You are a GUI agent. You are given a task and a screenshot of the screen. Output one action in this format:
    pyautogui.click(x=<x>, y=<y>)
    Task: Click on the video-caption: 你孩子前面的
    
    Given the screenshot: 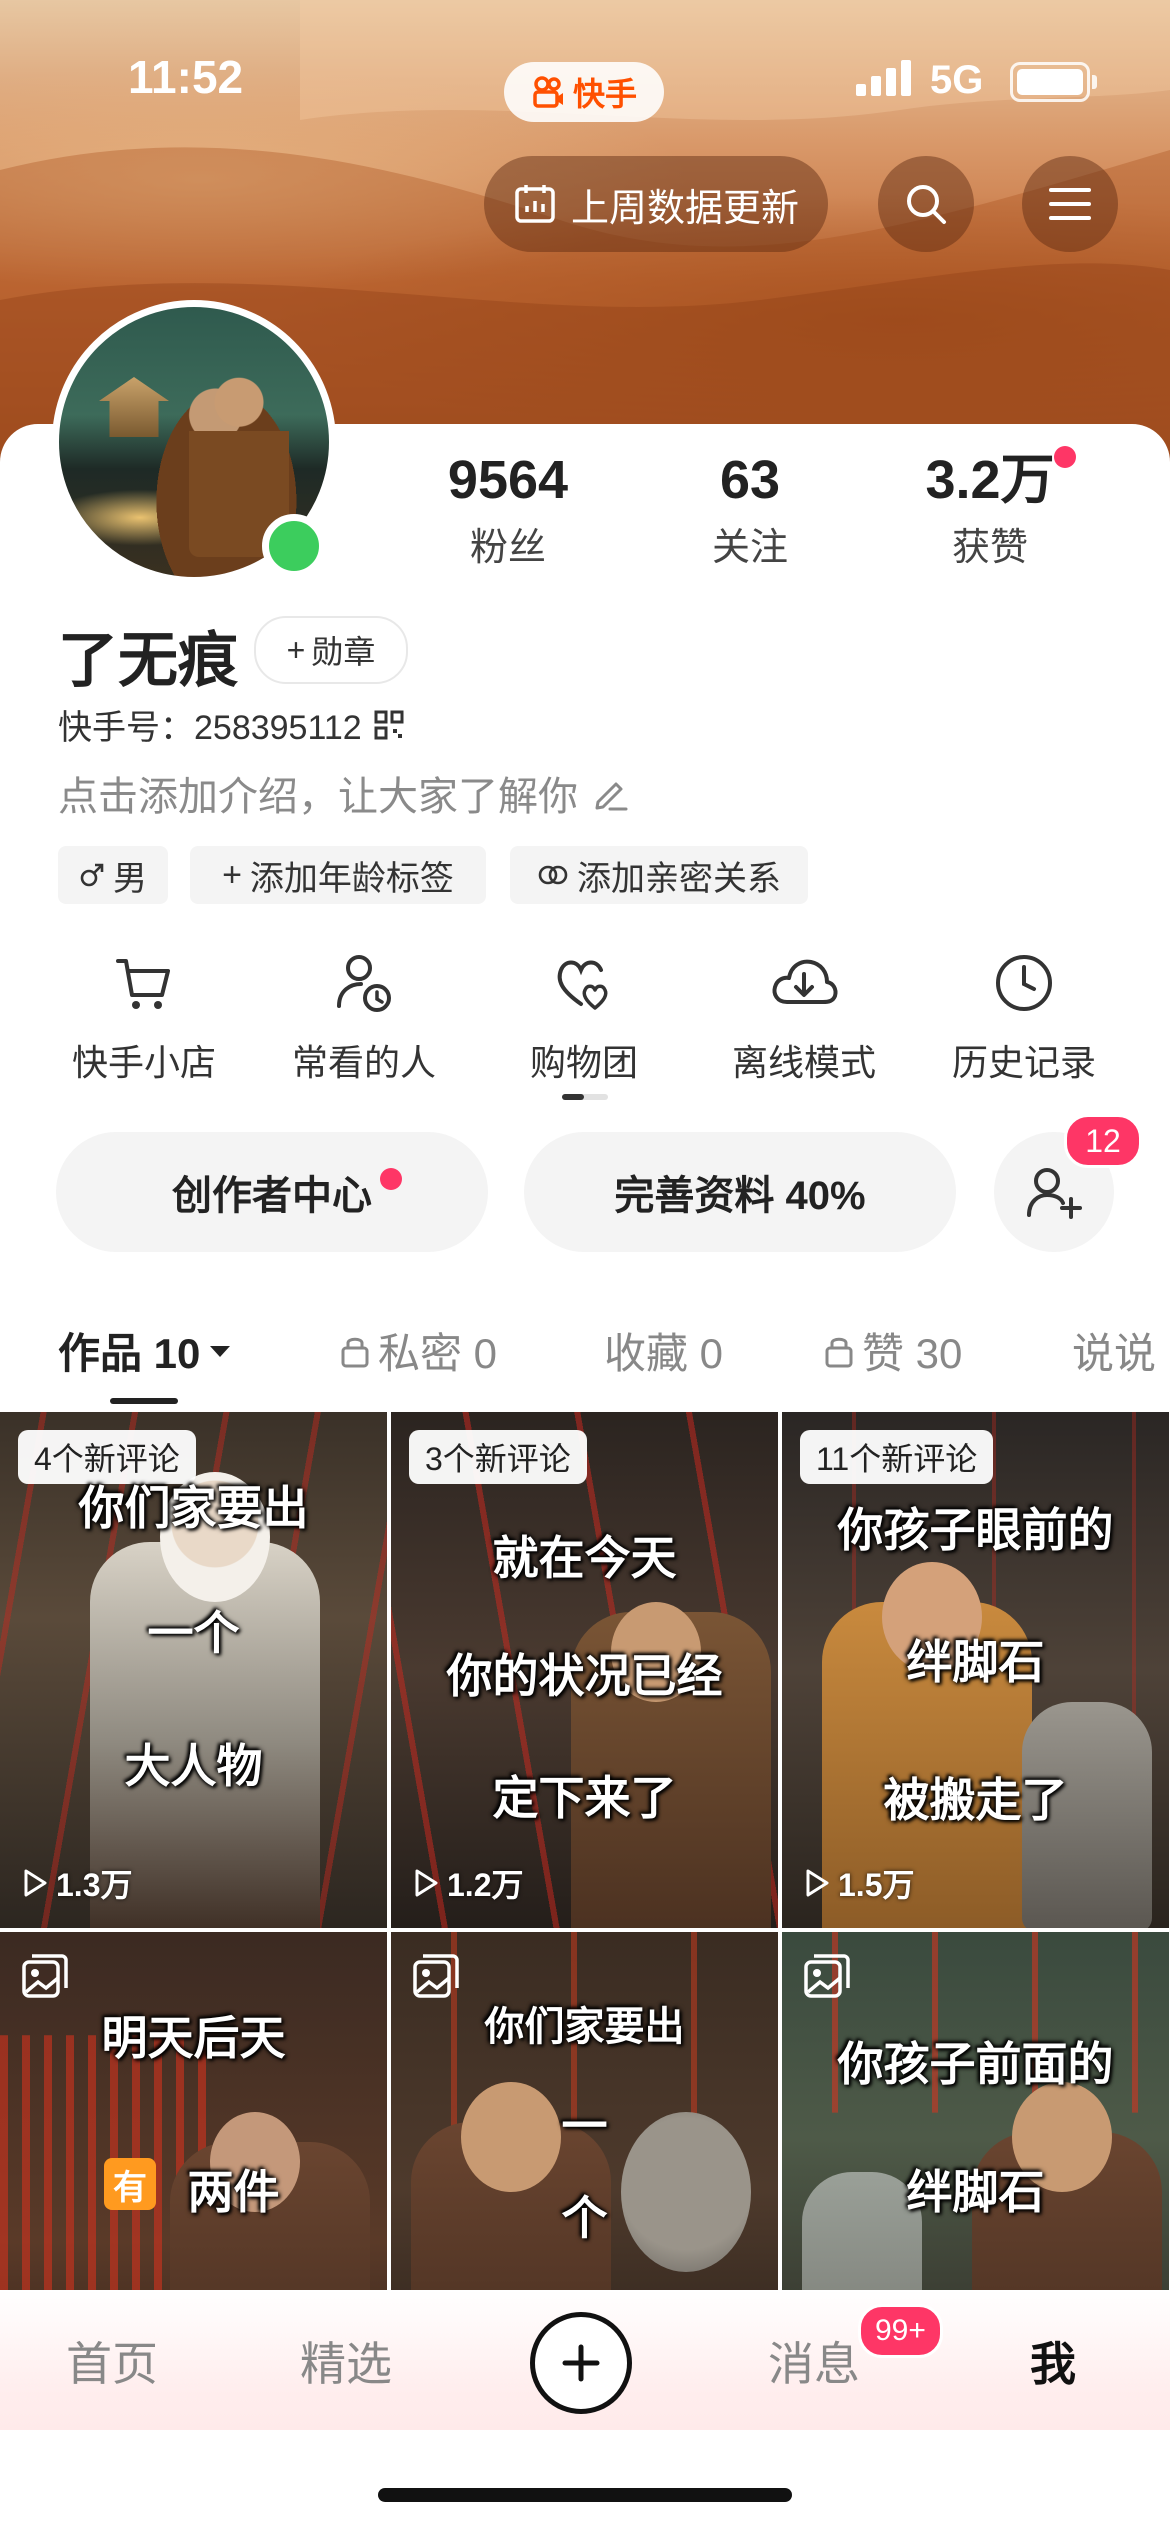 What is the action you would take?
    pyautogui.click(x=975, y=2064)
    